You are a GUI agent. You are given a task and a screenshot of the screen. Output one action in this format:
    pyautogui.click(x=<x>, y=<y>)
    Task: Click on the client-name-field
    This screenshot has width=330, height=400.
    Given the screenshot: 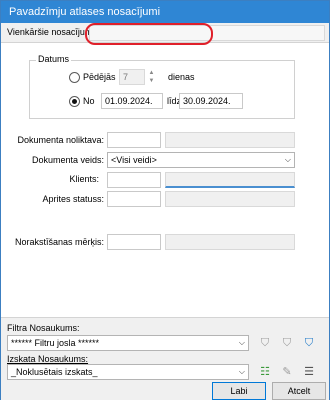 What is the action you would take?
    pyautogui.click(x=230, y=180)
    